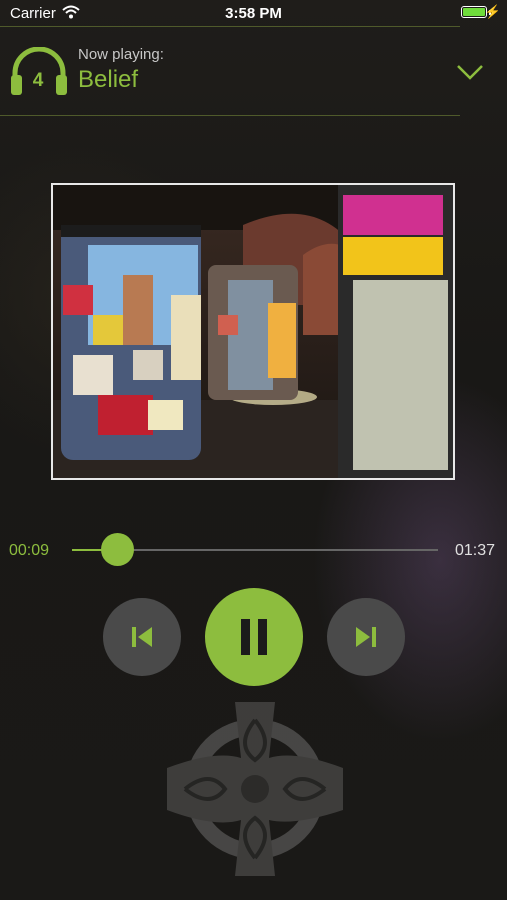 Image resolution: width=507 pixels, height=900 pixels. I want to click on total-duration: 01:37, so click(475, 550).